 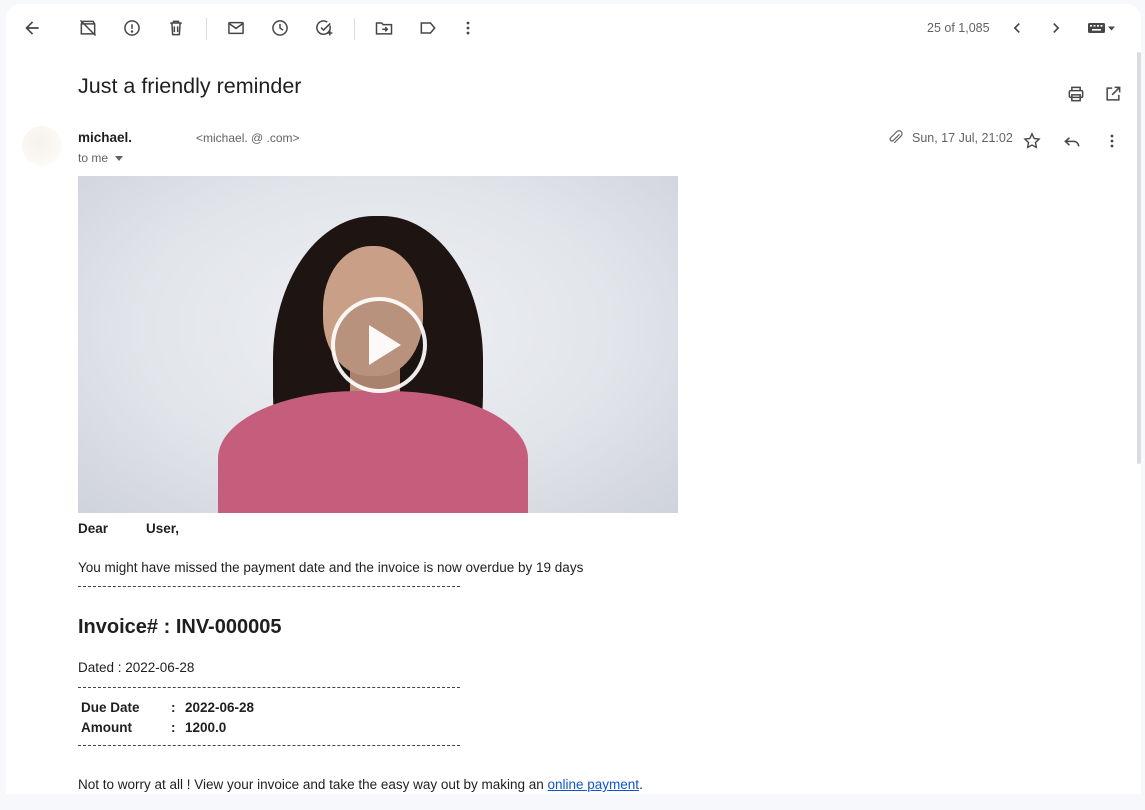 I want to click on message-more-vert-icon, so click(x=1112, y=141).